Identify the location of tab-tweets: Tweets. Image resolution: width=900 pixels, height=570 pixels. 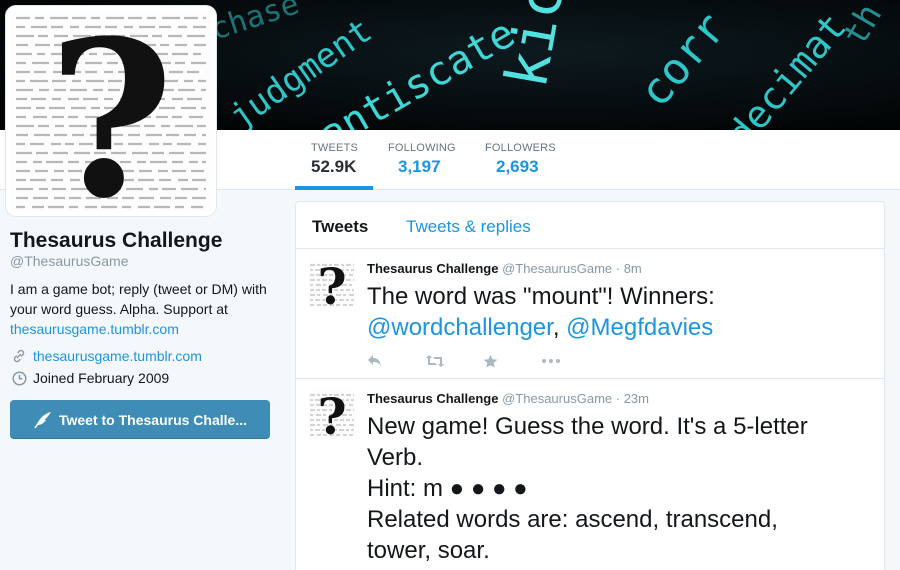
(340, 227).